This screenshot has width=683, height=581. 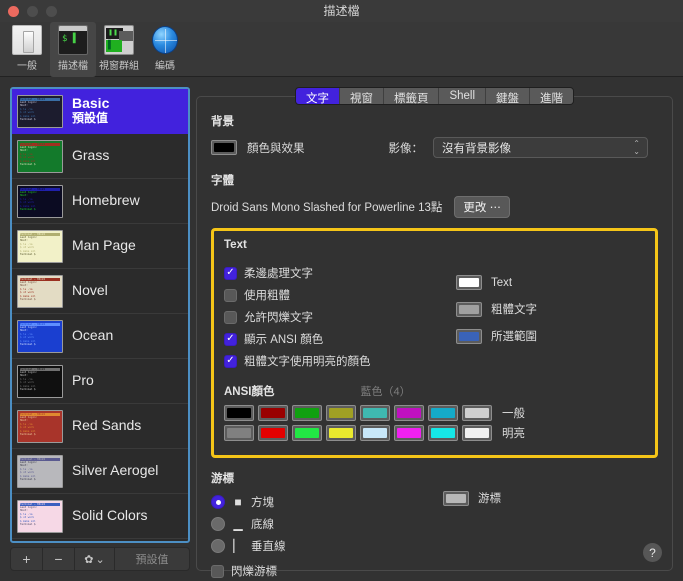 I want to click on minimize-window-button, so click(x=32, y=11).